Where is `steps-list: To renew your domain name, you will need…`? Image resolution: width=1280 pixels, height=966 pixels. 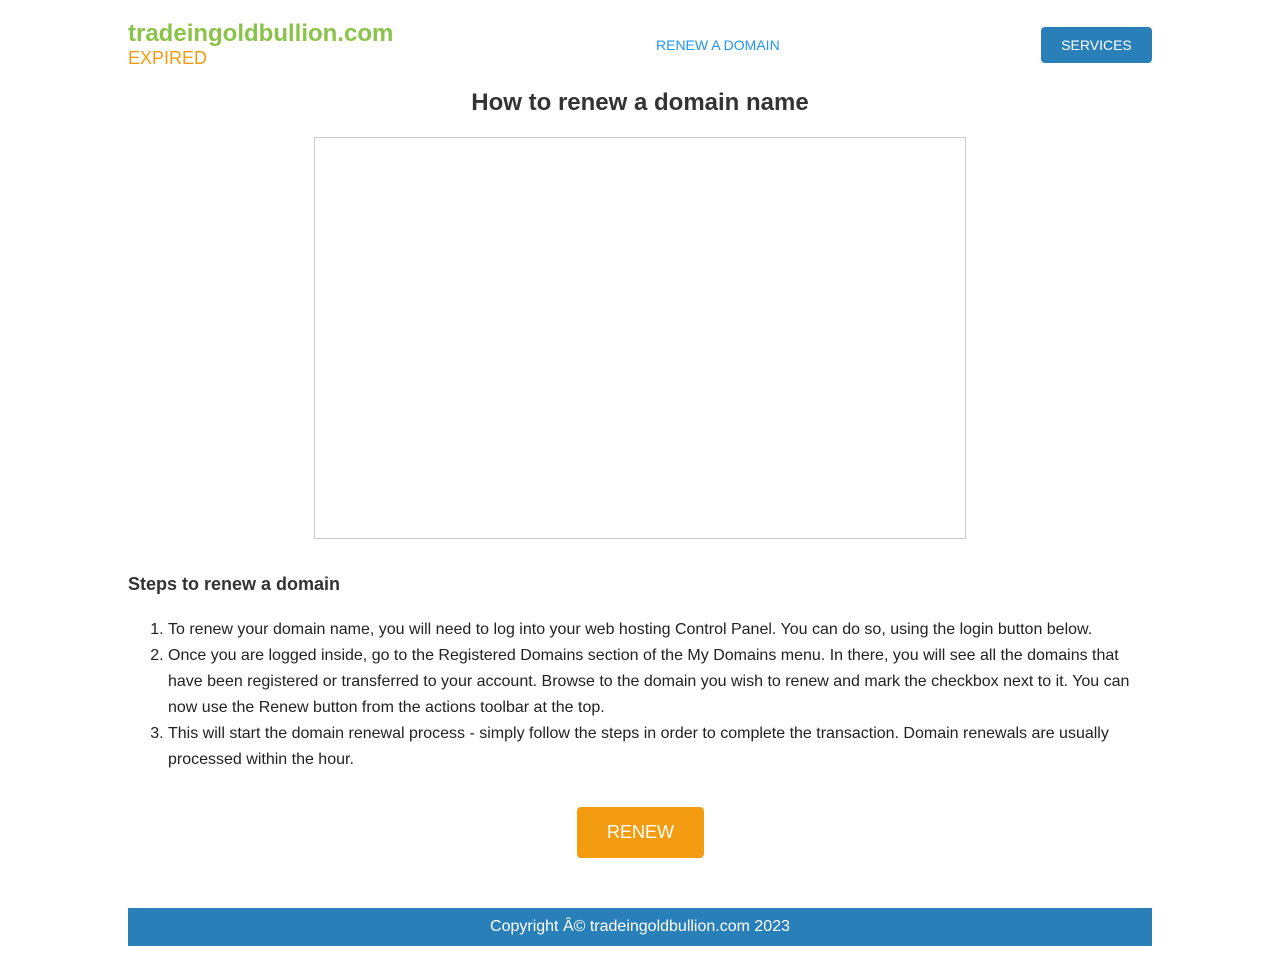 steps-list: To renew your domain name, you will need… is located at coordinates (640, 695).